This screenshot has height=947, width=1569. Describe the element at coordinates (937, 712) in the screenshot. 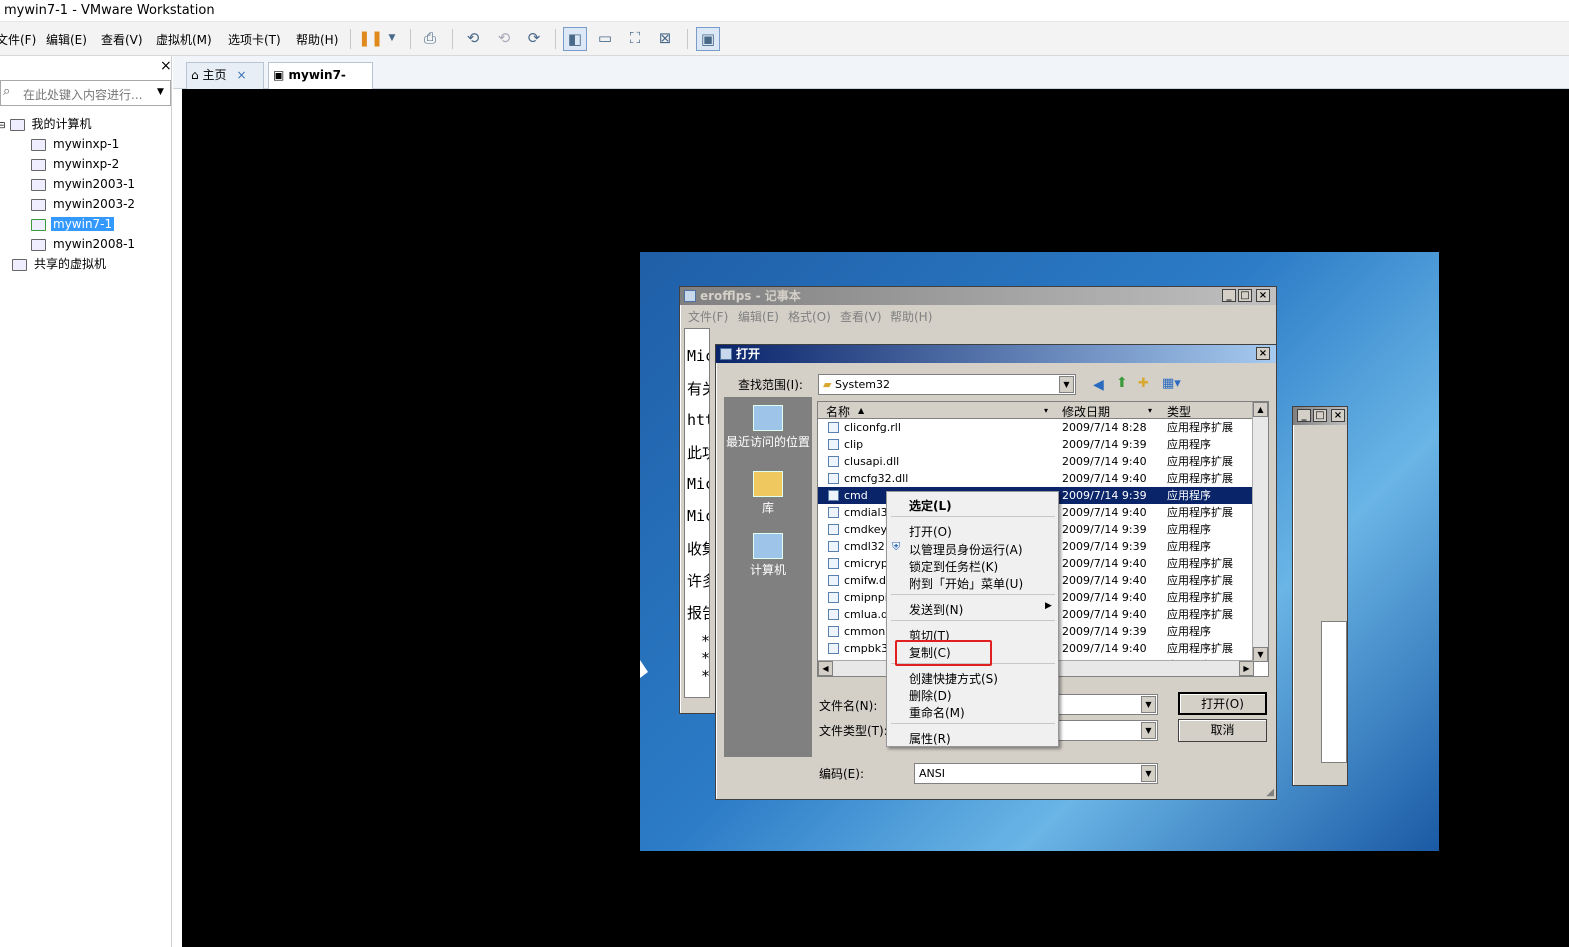

I see `ctx-rename: 重命名(M)` at that location.